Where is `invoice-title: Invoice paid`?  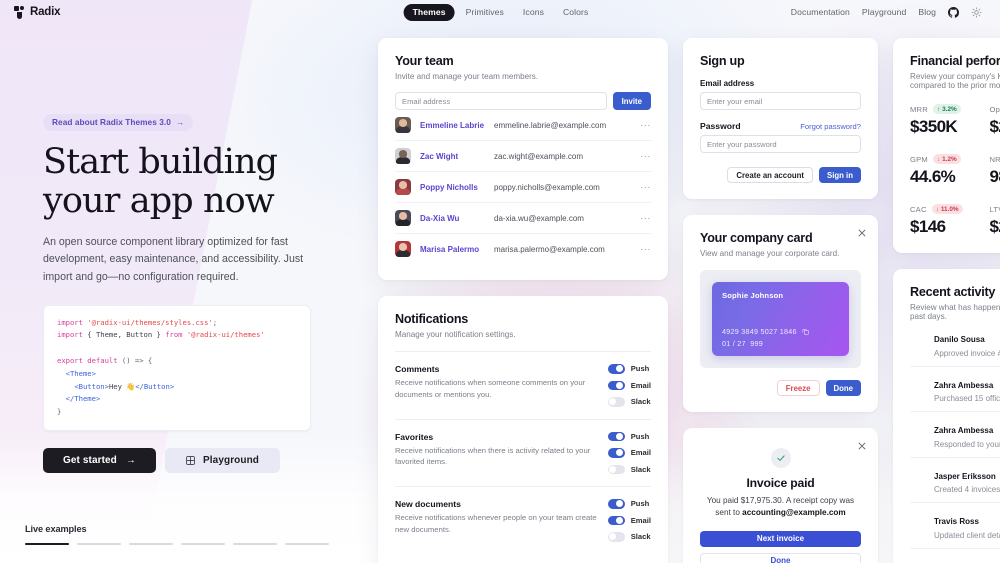
invoice-title: Invoice paid is located at coordinates (780, 483).